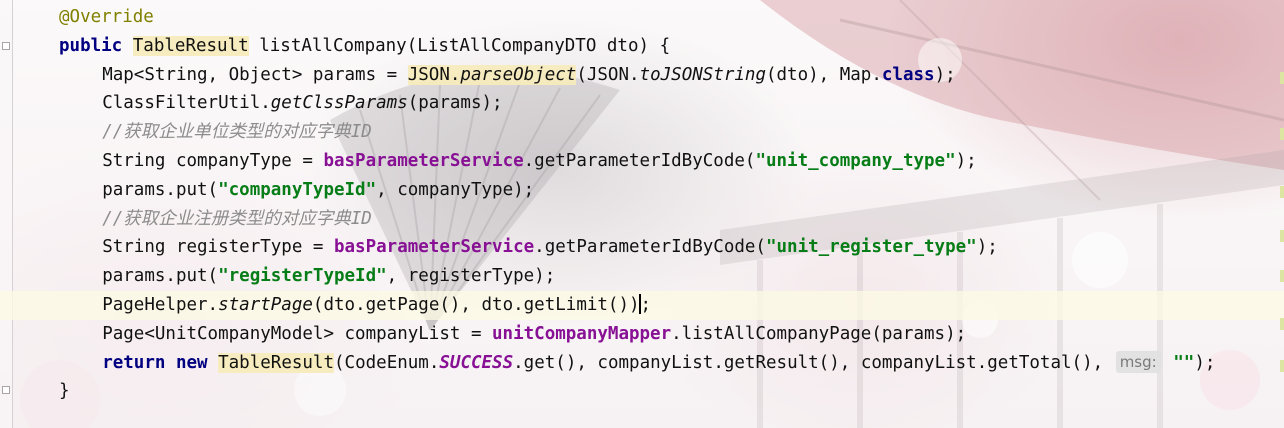 This screenshot has height=428, width=1284. I want to click on code-token: //获取企业注册类型的对应字典ID, so click(237, 218).